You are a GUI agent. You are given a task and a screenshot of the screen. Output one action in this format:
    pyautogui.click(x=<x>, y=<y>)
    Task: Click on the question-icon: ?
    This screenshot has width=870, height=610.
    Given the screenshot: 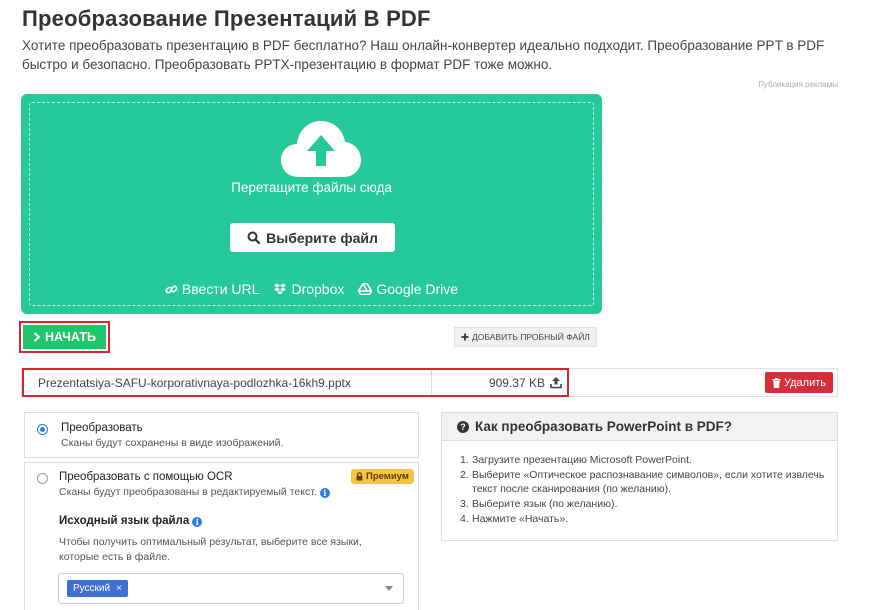 What is the action you would take?
    pyautogui.click(x=463, y=426)
    